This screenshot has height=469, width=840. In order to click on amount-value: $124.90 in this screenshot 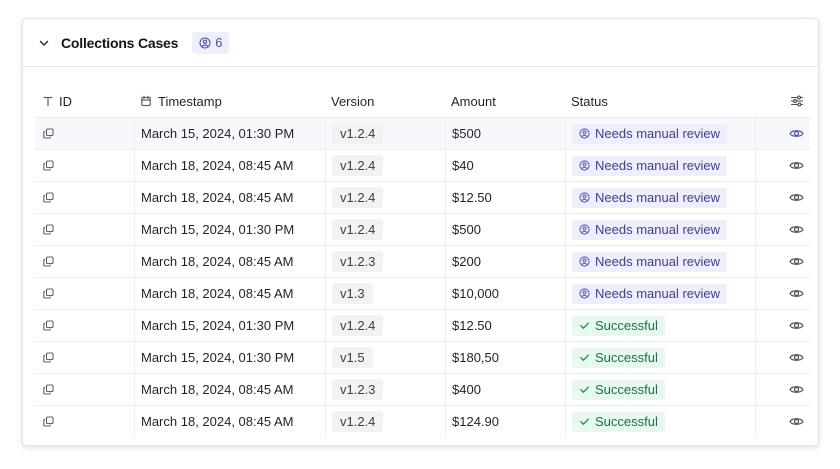, I will do `click(475, 421)`.